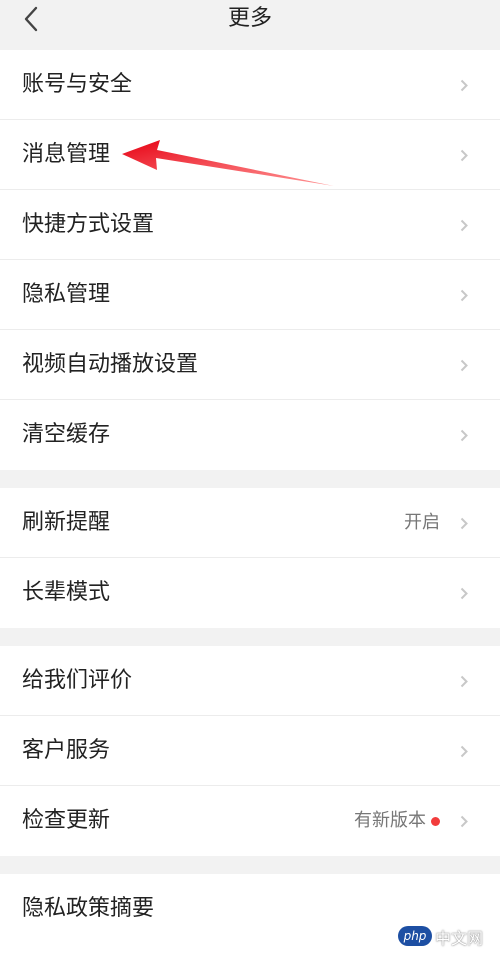  I want to click on menu-item-rate-us: 给我们评价, so click(250, 681).